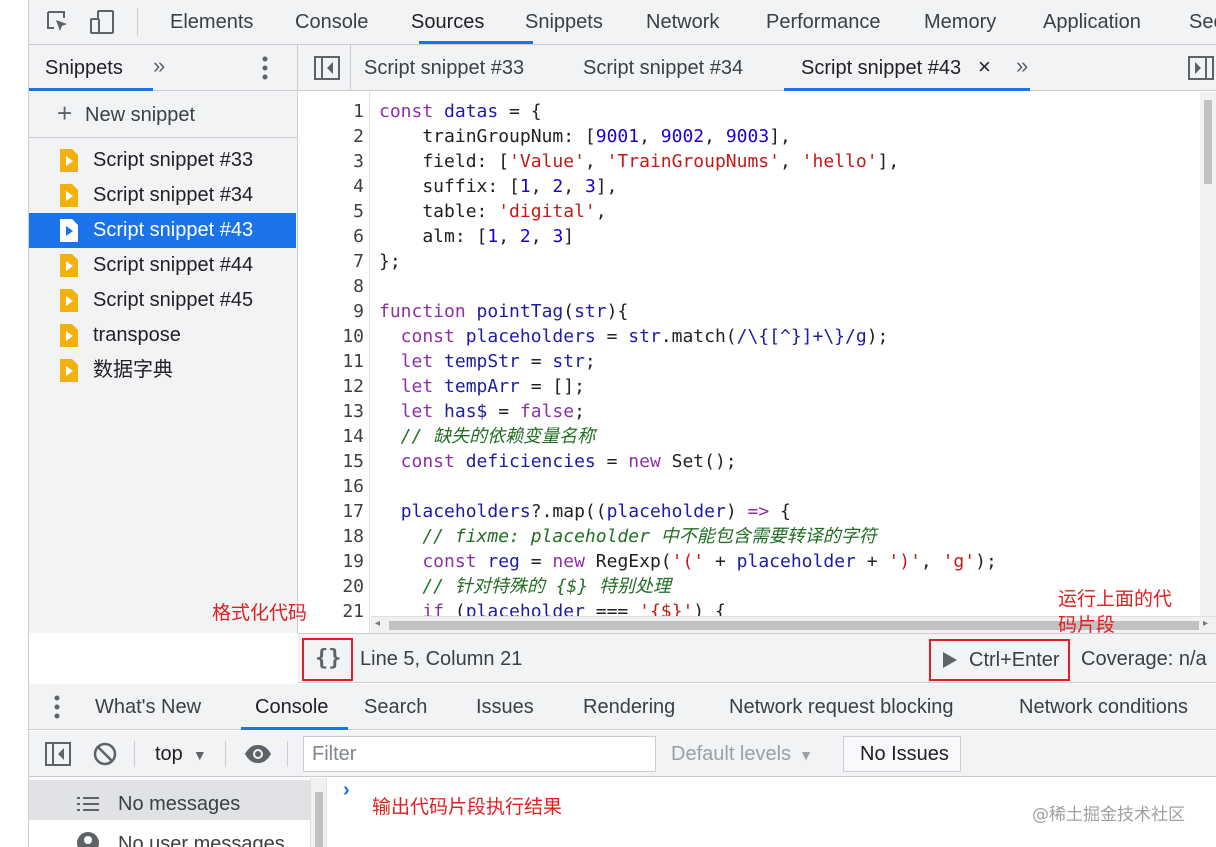  Describe the element at coordinates (881, 68) in the screenshot. I see `editor-tab-snippet-43: Script snippet #43` at that location.